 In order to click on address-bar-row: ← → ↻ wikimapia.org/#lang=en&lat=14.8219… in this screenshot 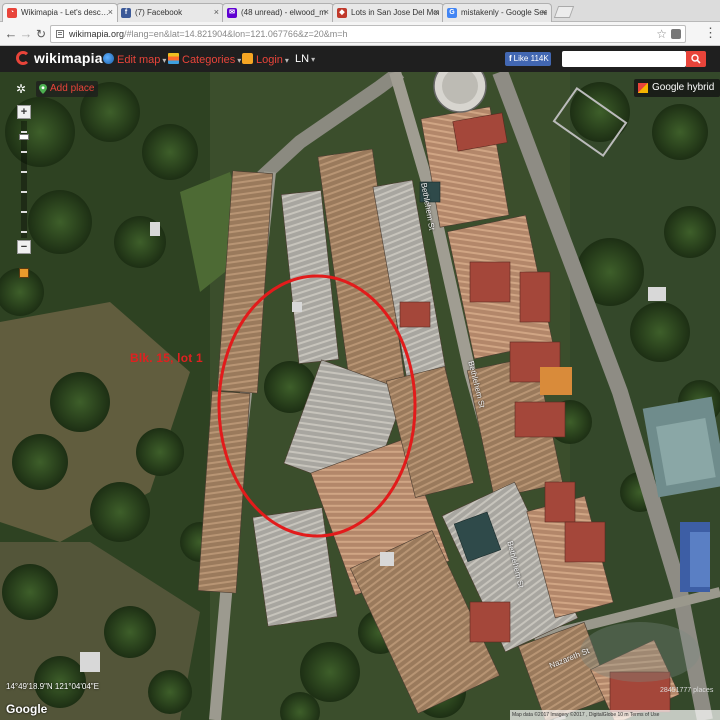, I will do `click(360, 34)`.